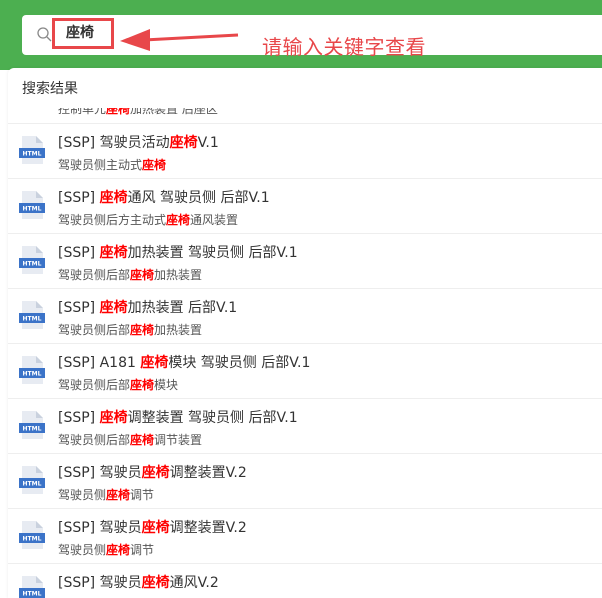 This screenshot has height=598, width=602. I want to click on result-item: HTML [SSP] 驾驶员活动座椅V.1 驾驶员侧主动式座椅, so click(305, 150).